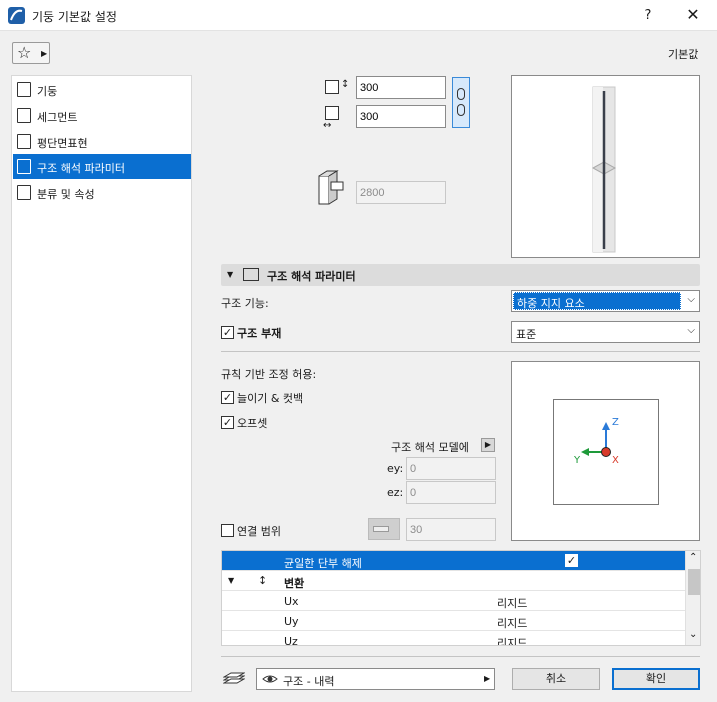 The width and height of the screenshot is (717, 702). What do you see at coordinates (47, 91) in the screenshot?
I see `sidebar-item-label: 기둥` at bounding box center [47, 91].